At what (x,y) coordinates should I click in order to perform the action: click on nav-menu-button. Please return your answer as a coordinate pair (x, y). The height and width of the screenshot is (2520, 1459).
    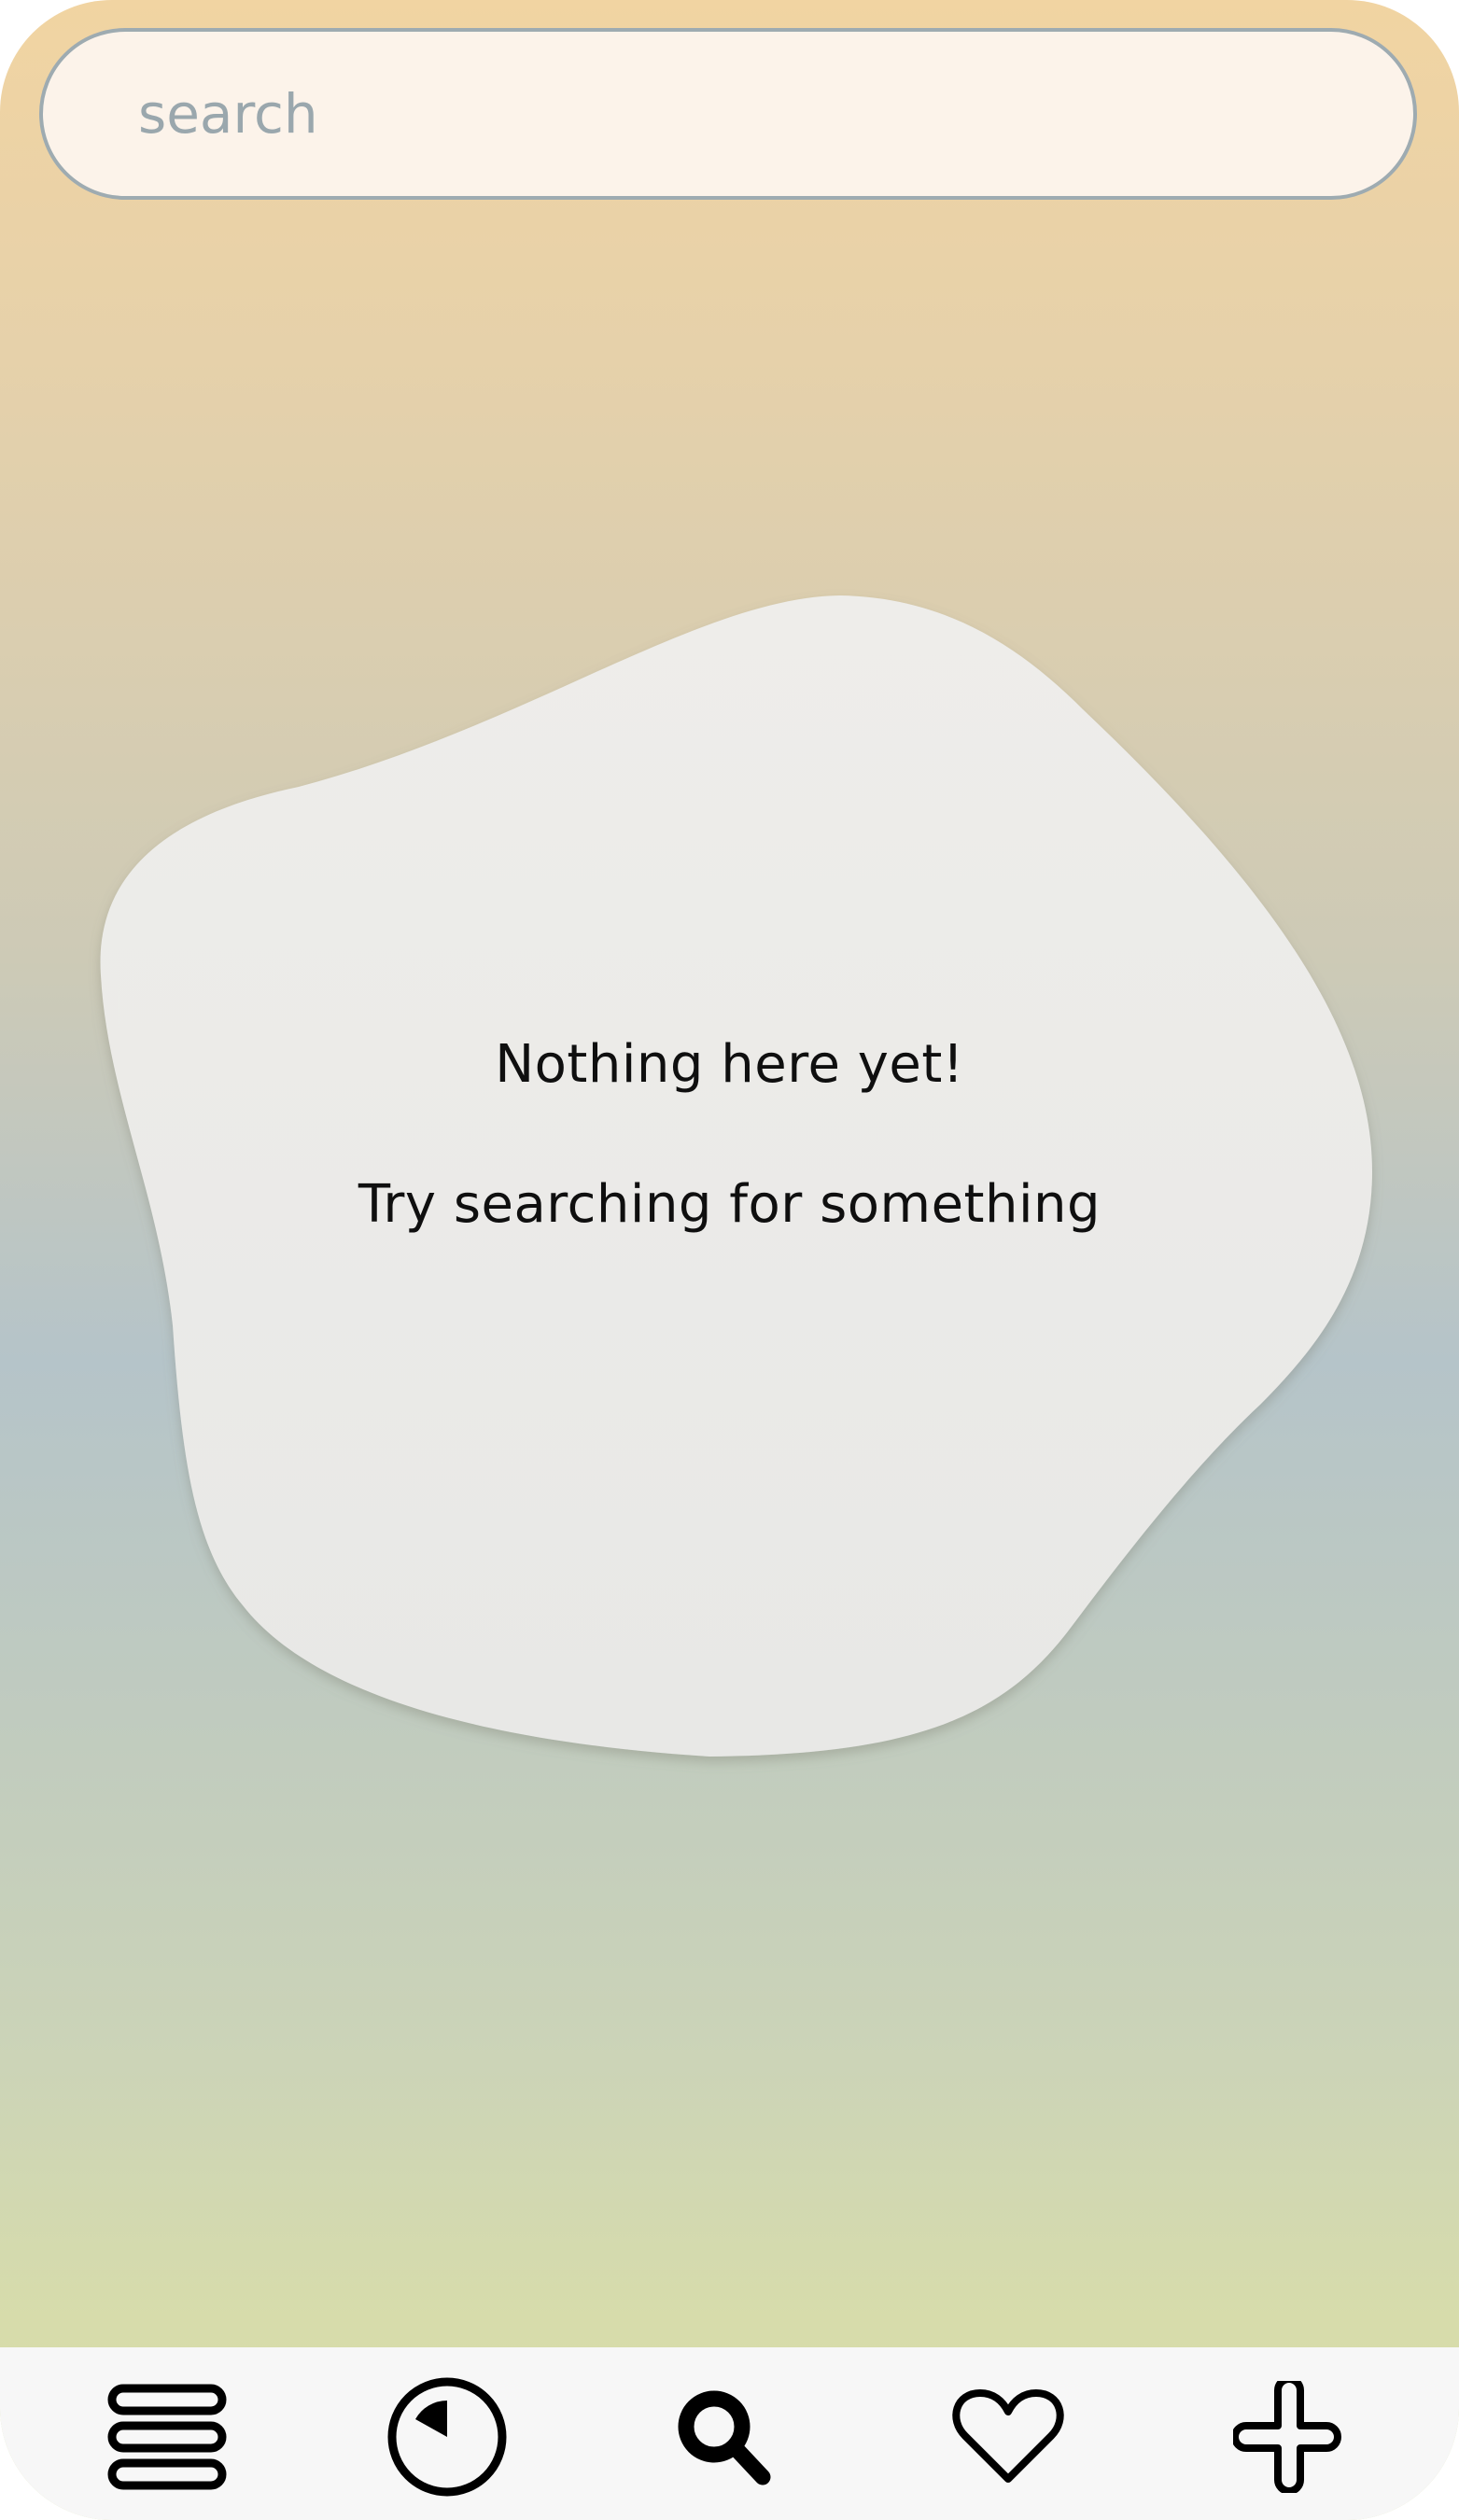
    Looking at the image, I should click on (167, 2437).